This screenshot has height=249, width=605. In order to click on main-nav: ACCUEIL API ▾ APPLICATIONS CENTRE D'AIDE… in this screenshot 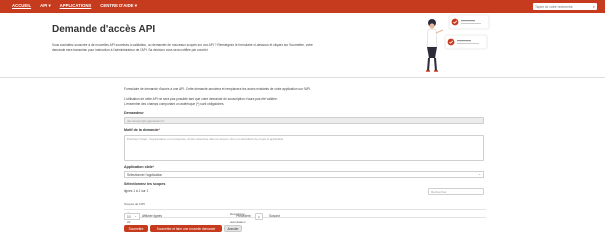, I will do `click(74, 6)`.